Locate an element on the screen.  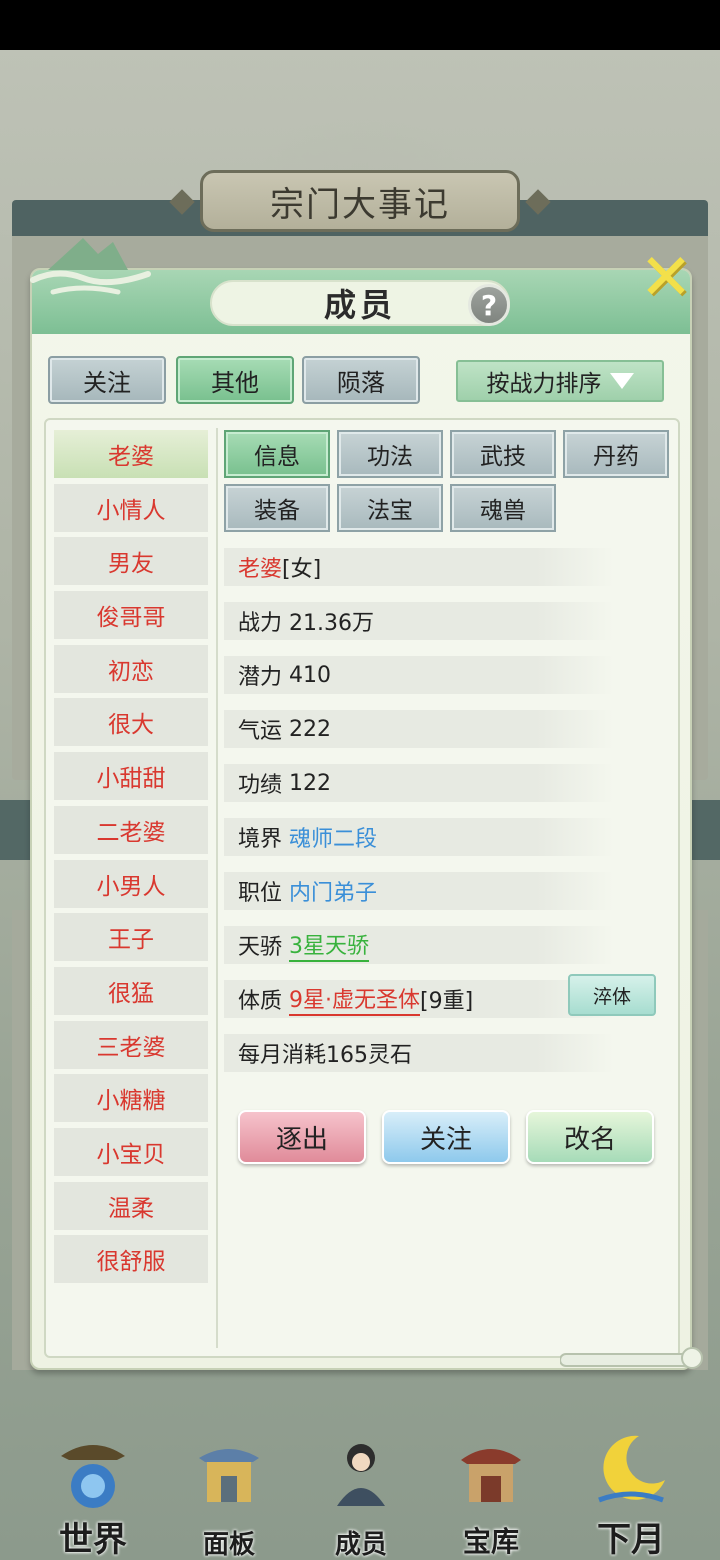
world-icon is located at coordinates (93, 1476).